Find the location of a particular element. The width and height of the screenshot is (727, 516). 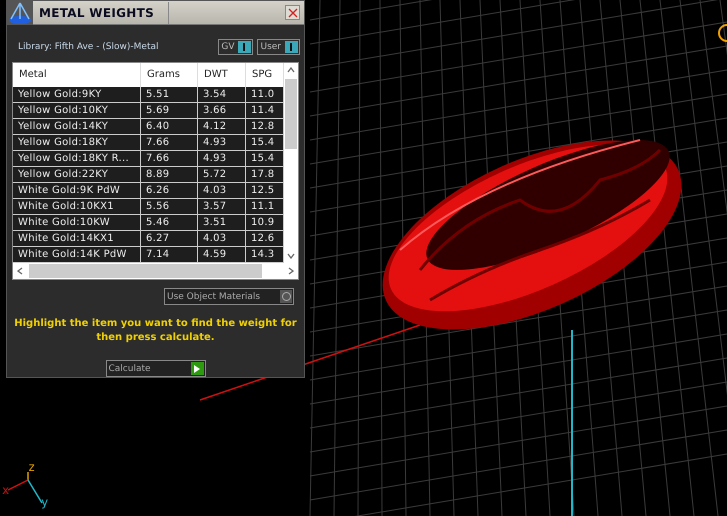

close-icon is located at coordinates (293, 13).